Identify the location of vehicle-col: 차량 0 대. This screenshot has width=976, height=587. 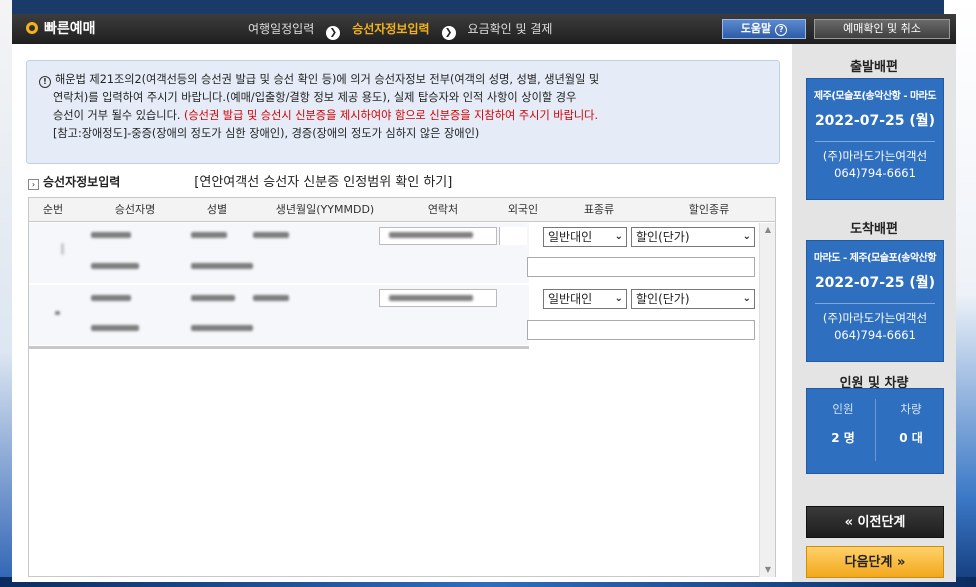
(911, 423).